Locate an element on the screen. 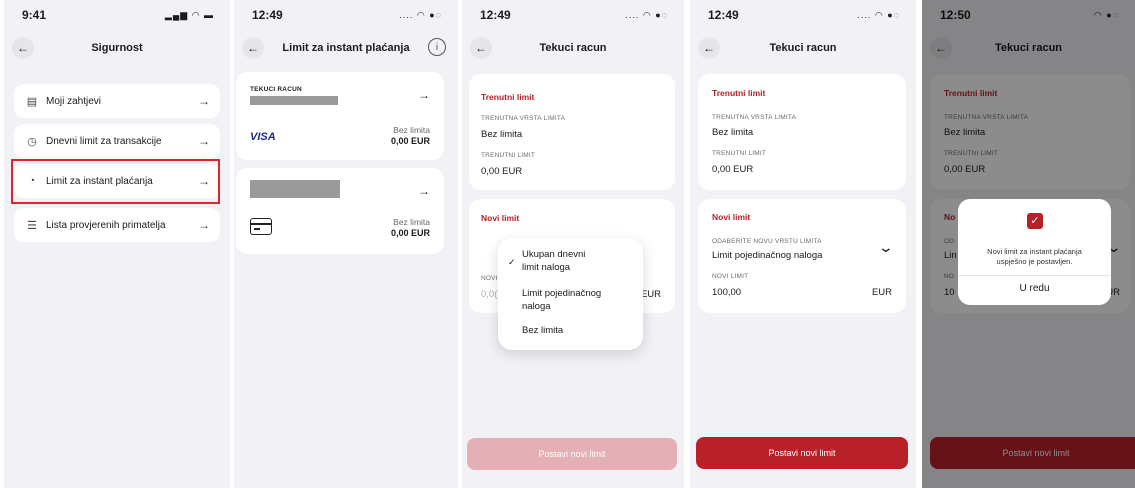 The width and height of the screenshot is (1135, 488). menu-item-label: Dnevni limit za transakcije is located at coordinates (104, 141).